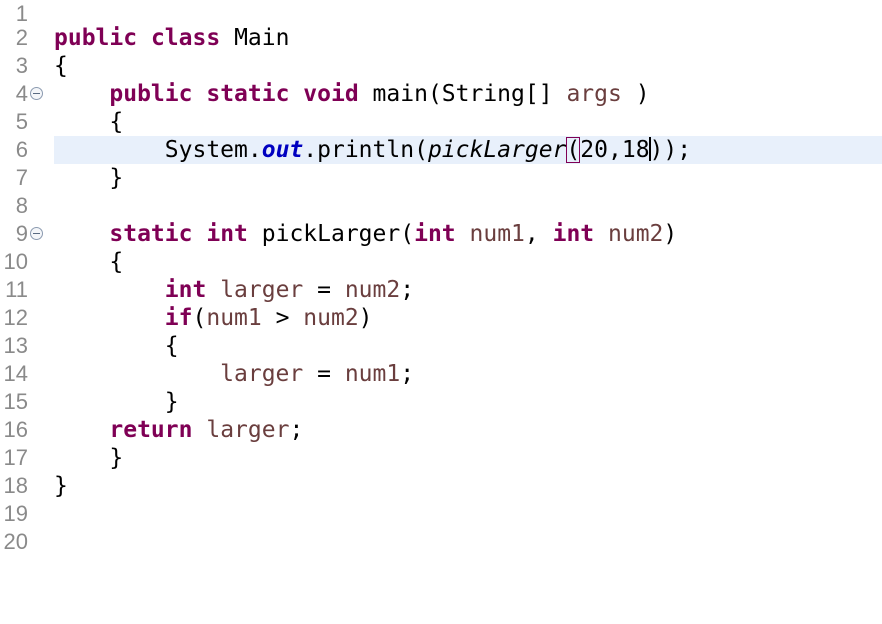  I want to click on class-name: Main, so click(262, 38).